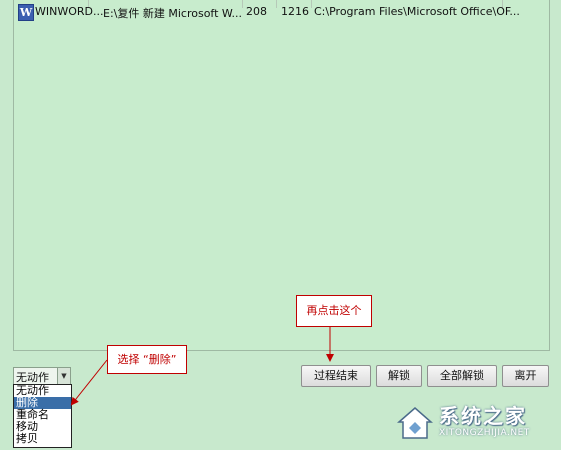  What do you see at coordinates (484, 433) in the screenshot?
I see `watermark-url: XITONGZHIJIA.NET` at bounding box center [484, 433].